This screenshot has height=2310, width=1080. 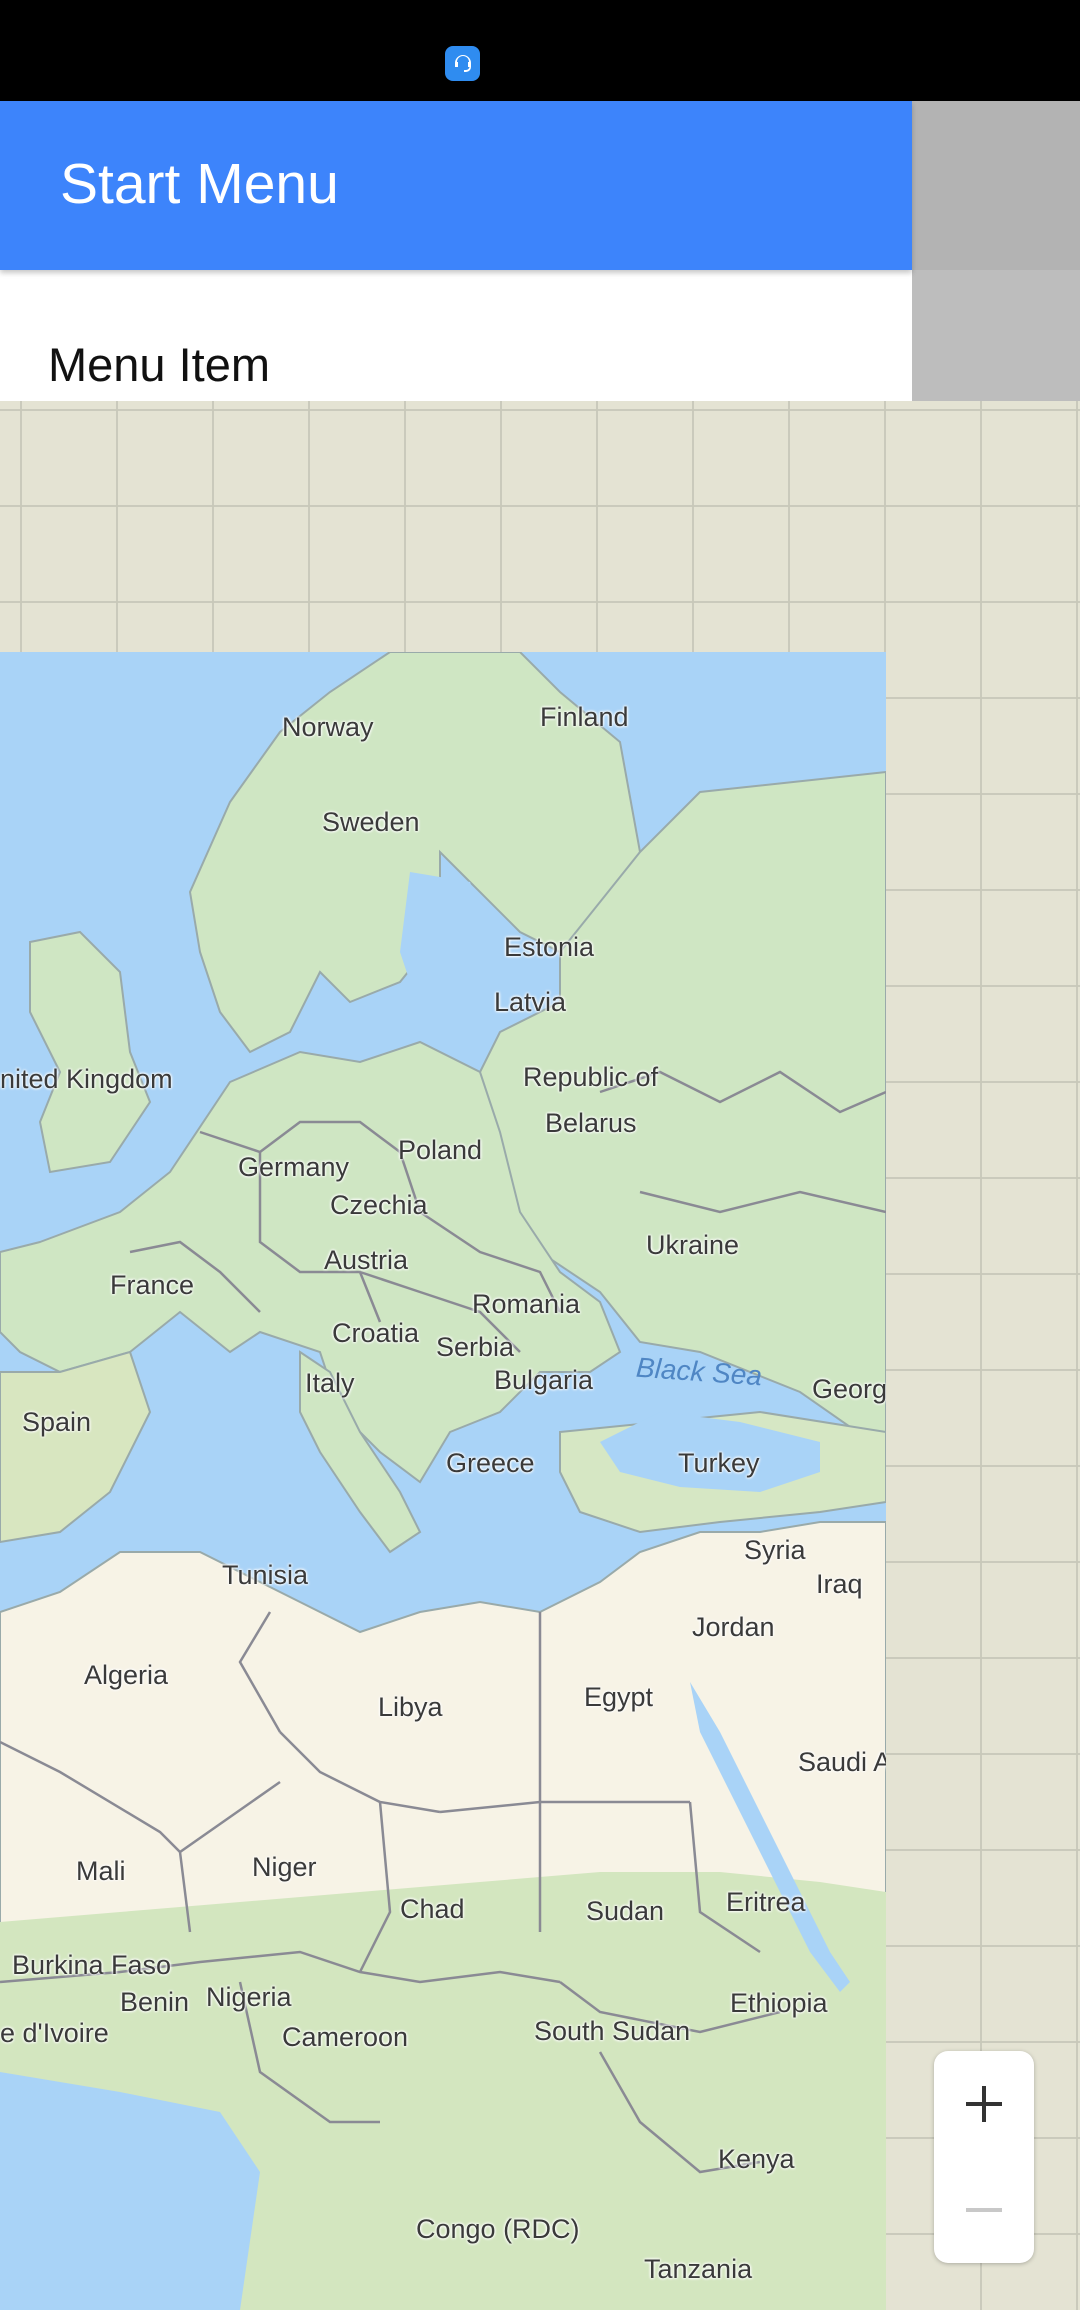 I want to click on drawer-title: Start Menu, so click(x=199, y=184).